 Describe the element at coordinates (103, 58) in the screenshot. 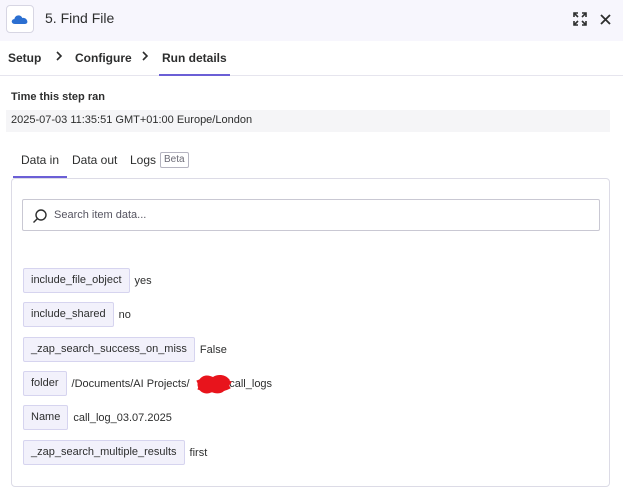

I see `nav-configure: Configure` at that location.